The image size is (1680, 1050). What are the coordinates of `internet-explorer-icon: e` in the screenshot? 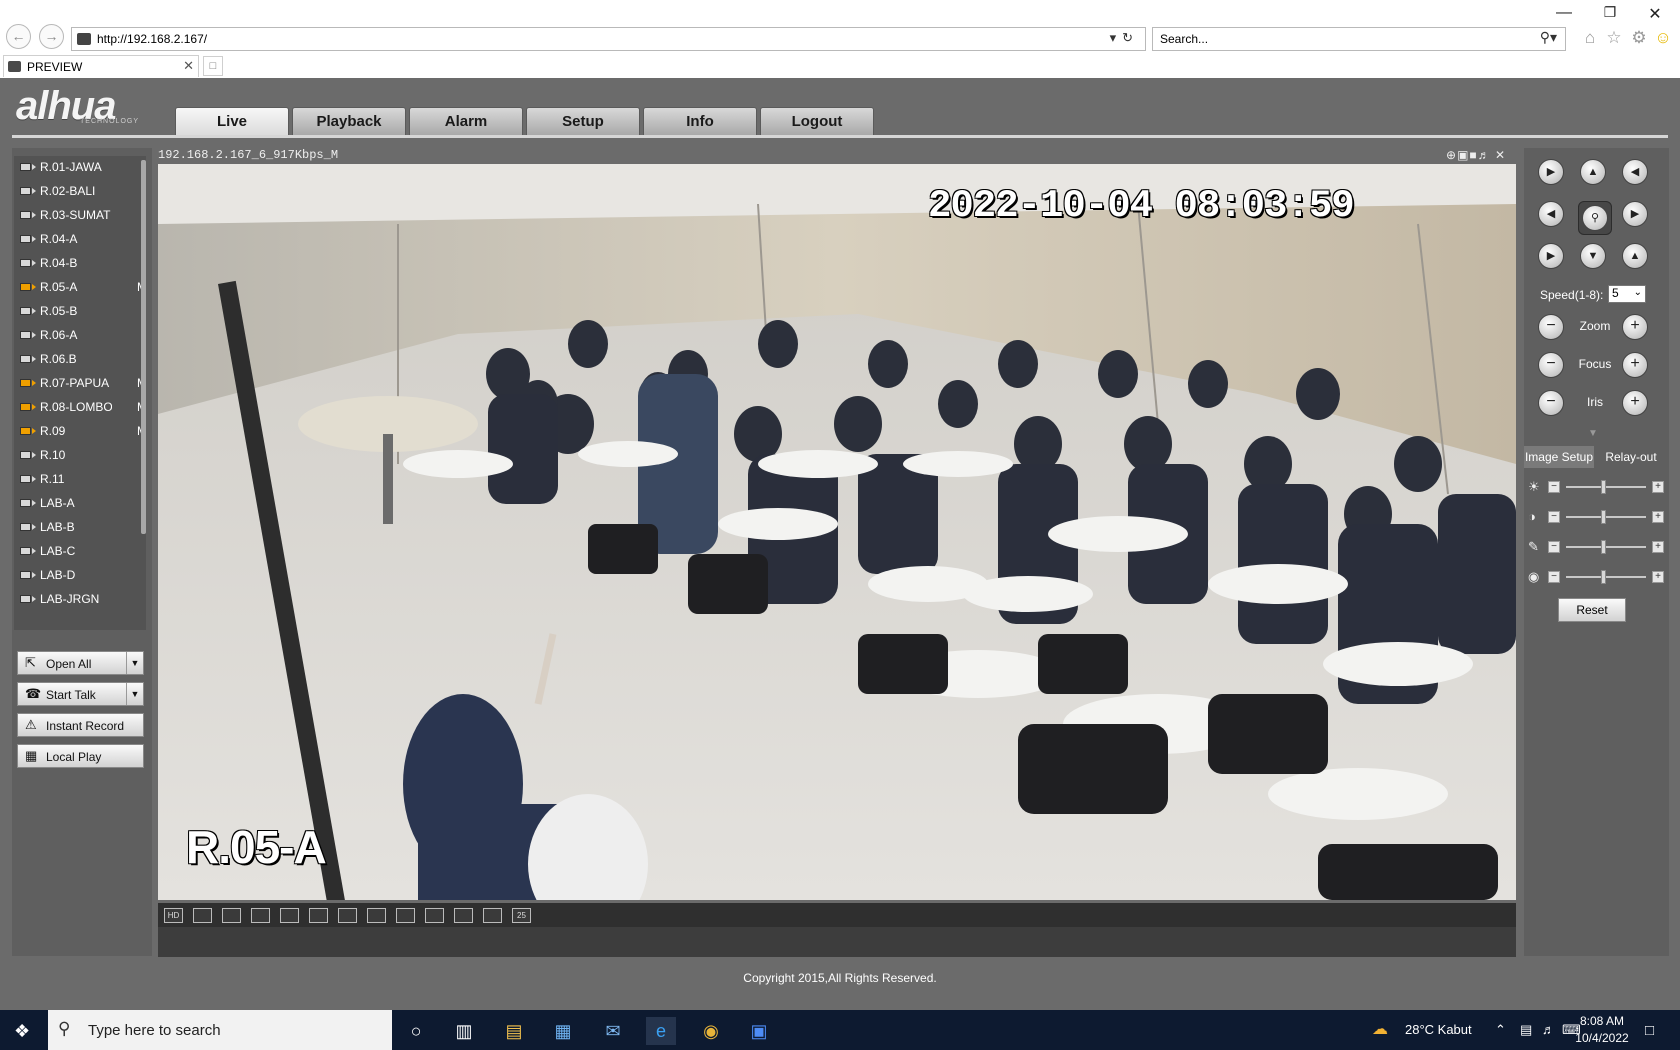 It's located at (661, 1031).